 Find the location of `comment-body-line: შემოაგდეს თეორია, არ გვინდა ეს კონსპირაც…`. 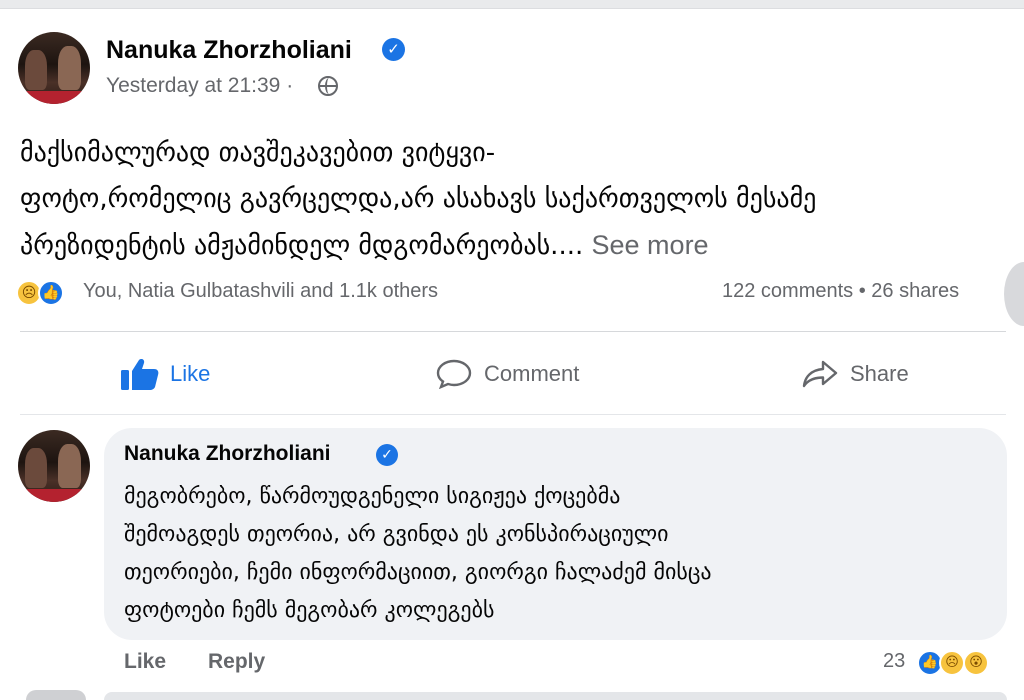

comment-body-line: შემოაგდეს თეორია, არ გვინდა ეს კონსპირაც… is located at coordinates (396, 534).